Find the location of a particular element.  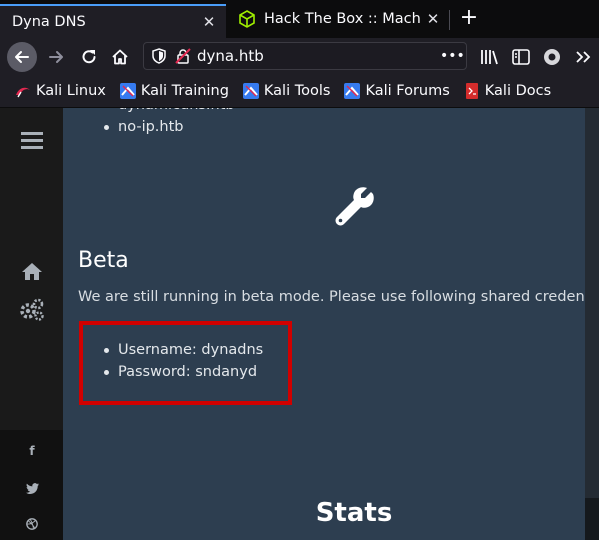

library-icon is located at coordinates (489, 57).